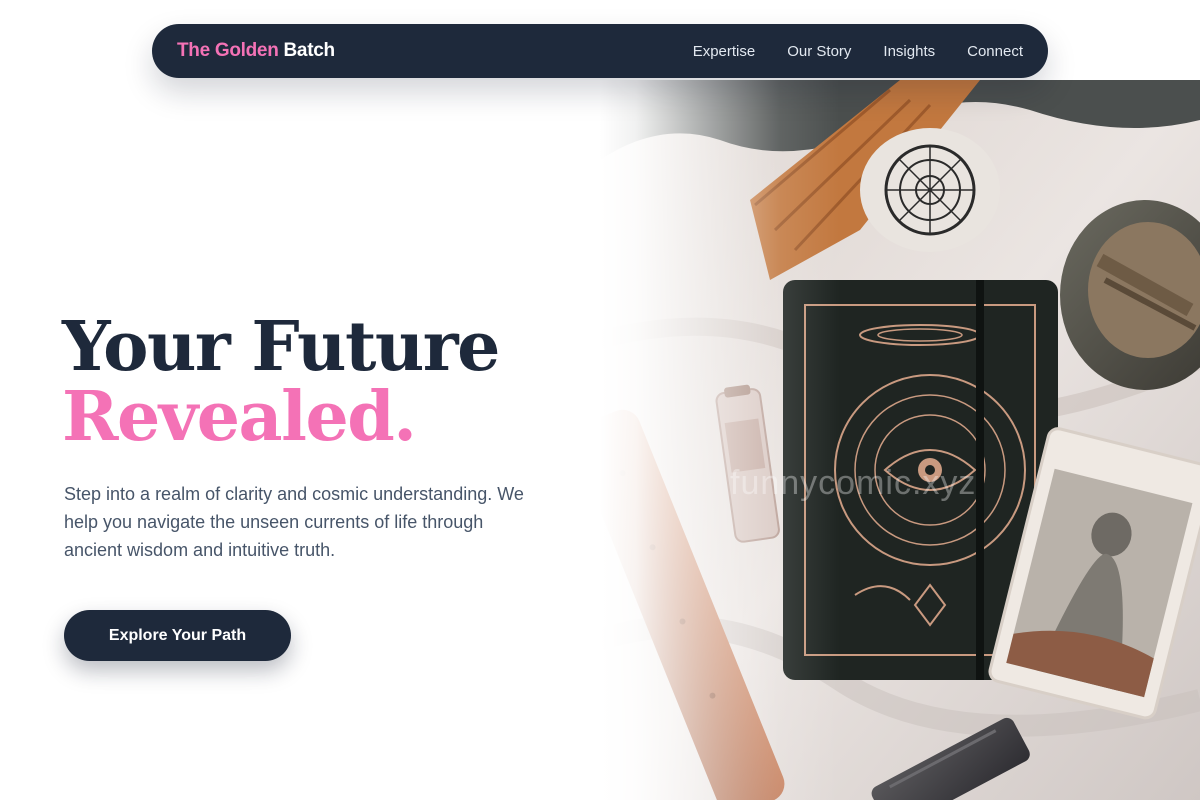 Image resolution: width=1200 pixels, height=800 pixels. I want to click on hero-title-line2: Revealed., so click(239, 417).